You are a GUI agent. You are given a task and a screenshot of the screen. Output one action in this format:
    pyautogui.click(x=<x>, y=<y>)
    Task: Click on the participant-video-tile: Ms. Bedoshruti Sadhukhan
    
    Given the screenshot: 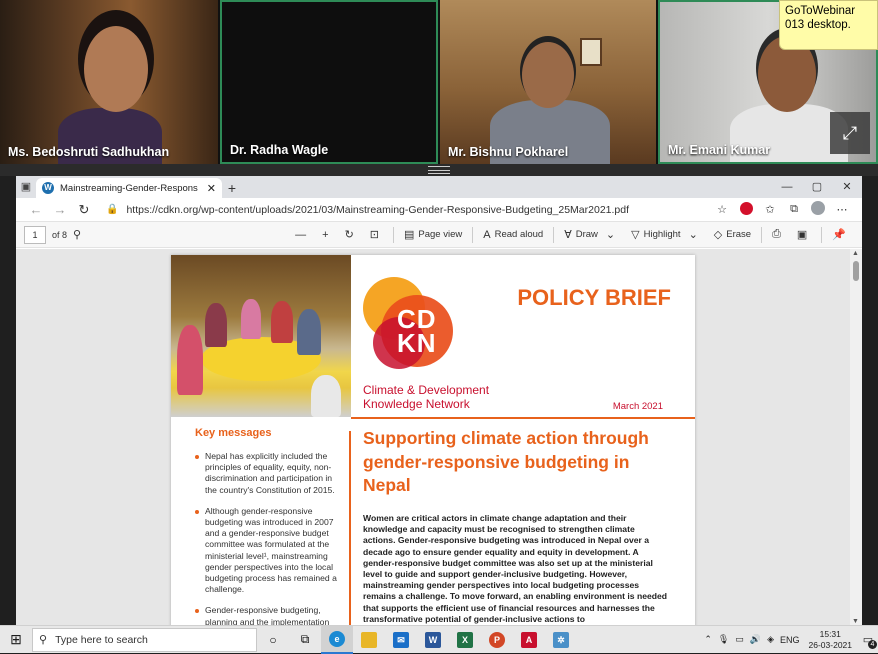 What is the action you would take?
    pyautogui.click(x=109, y=82)
    